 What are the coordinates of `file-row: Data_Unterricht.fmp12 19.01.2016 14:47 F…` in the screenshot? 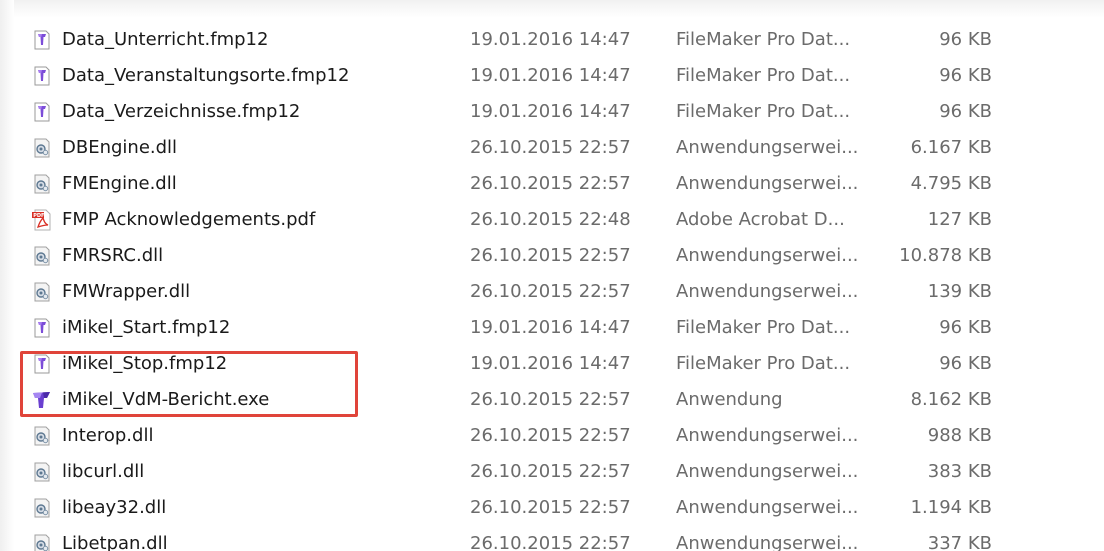 It's located at (552, 40).